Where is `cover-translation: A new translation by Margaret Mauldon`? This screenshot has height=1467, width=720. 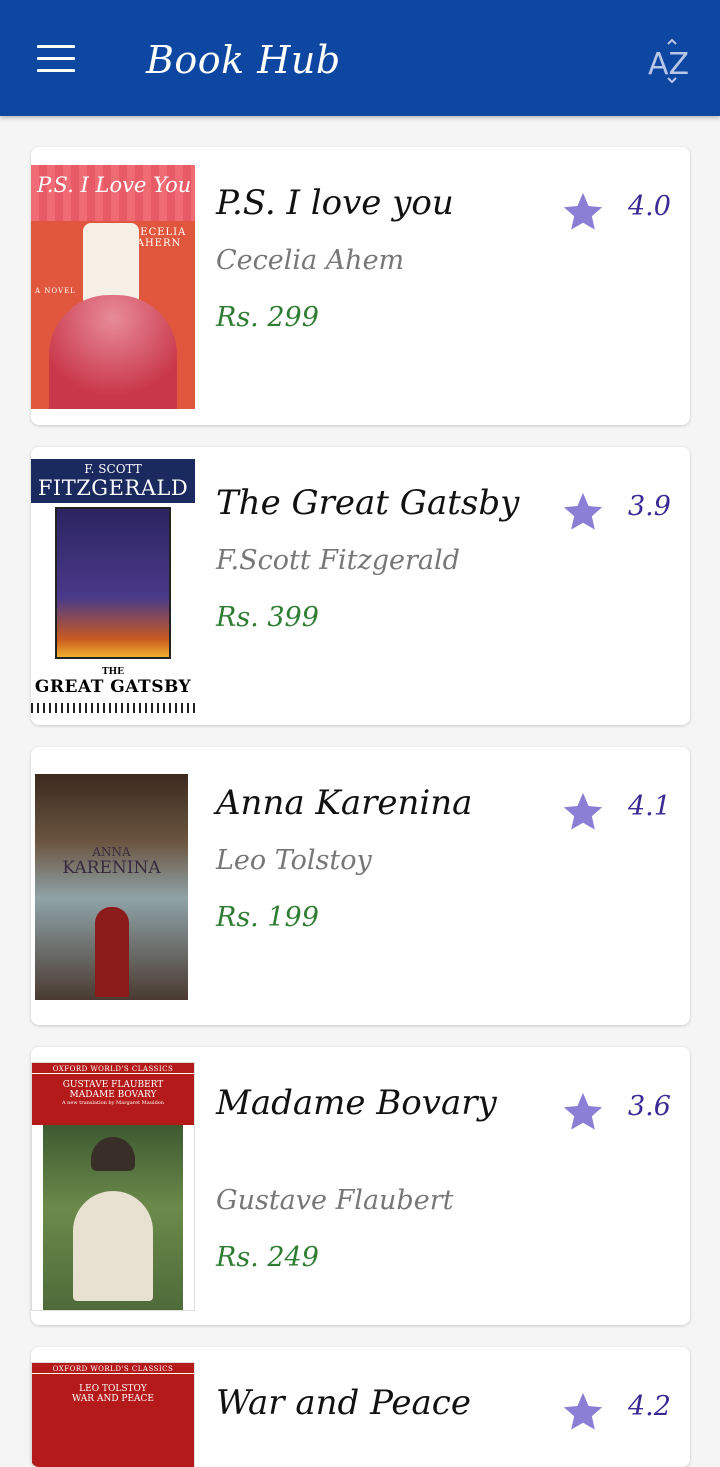
cover-translation: A new translation by Margaret Mauldon is located at coordinates (112, 1103).